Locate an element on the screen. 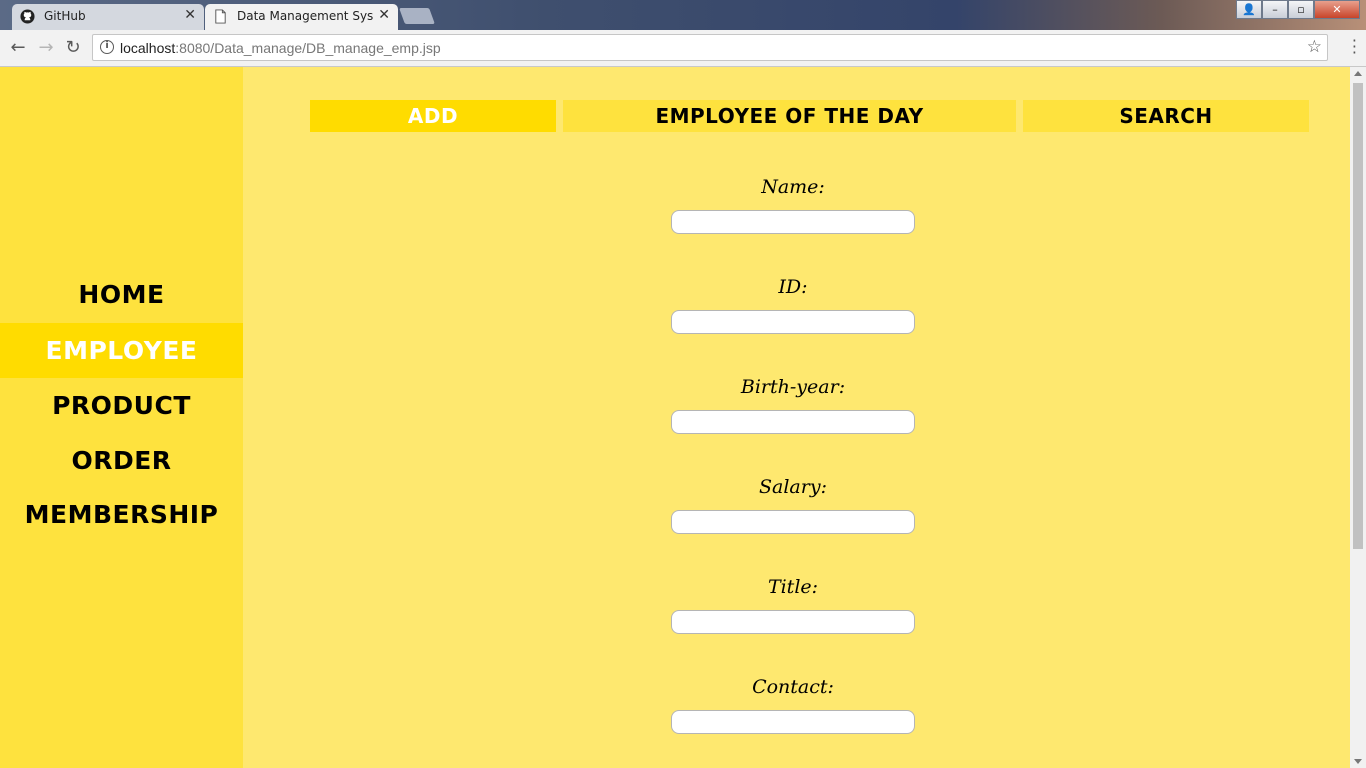  sidebar-item-order: ORDER is located at coordinates (121, 460).